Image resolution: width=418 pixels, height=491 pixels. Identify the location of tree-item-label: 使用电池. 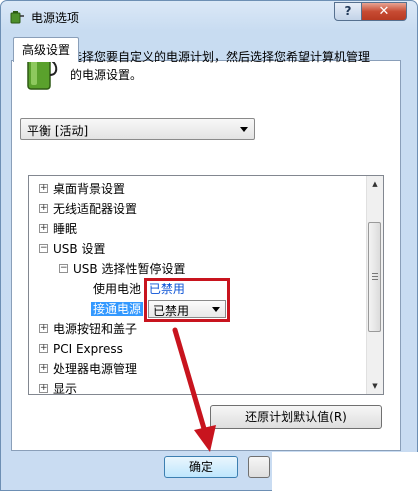
(117, 289).